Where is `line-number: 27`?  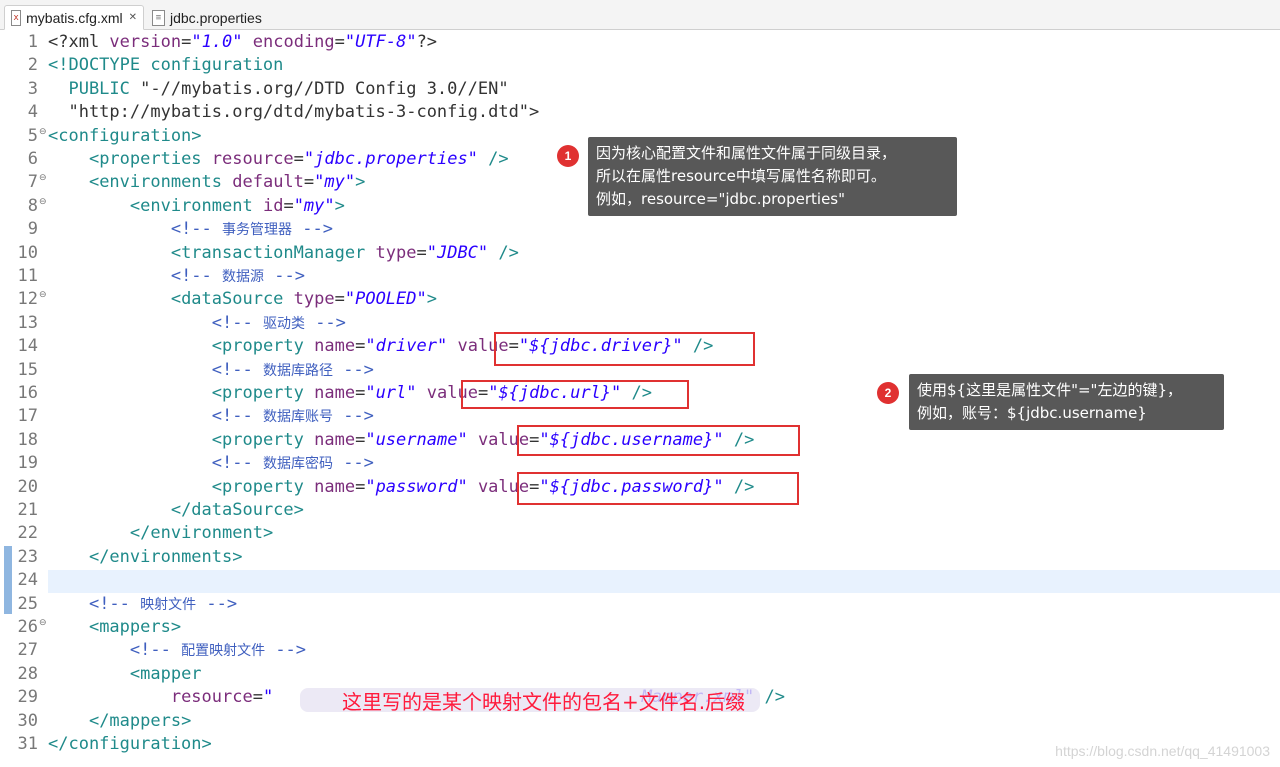 line-number: 27 is located at coordinates (27, 650).